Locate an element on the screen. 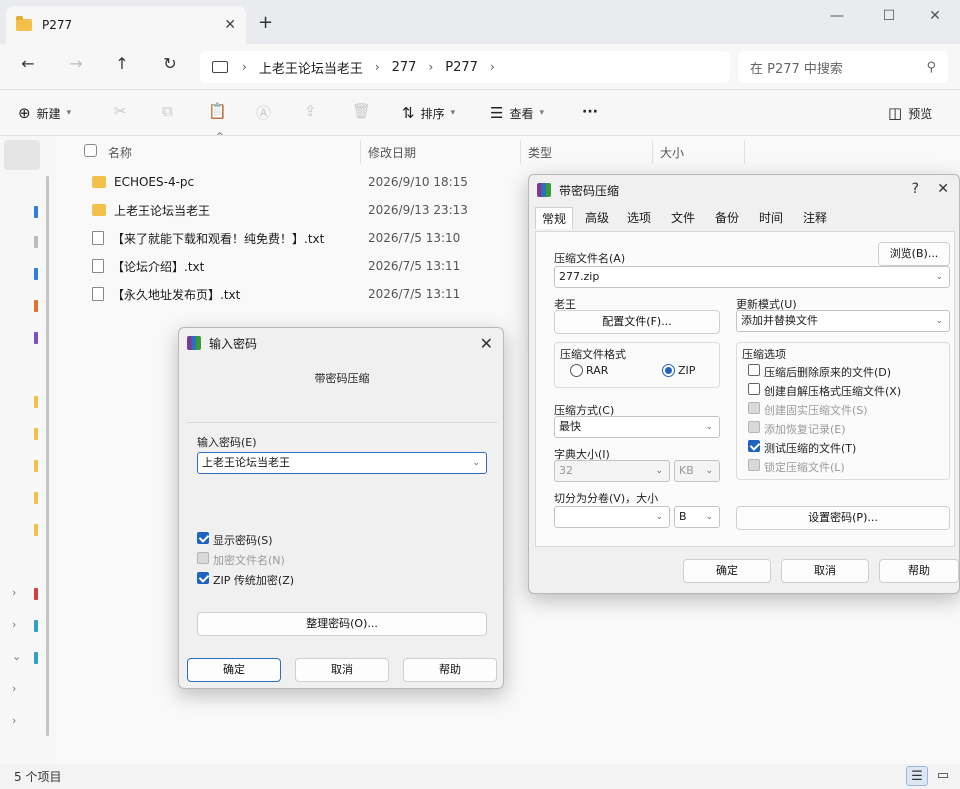 The image size is (960, 789). refresh-icon: ↻ is located at coordinates (170, 63).